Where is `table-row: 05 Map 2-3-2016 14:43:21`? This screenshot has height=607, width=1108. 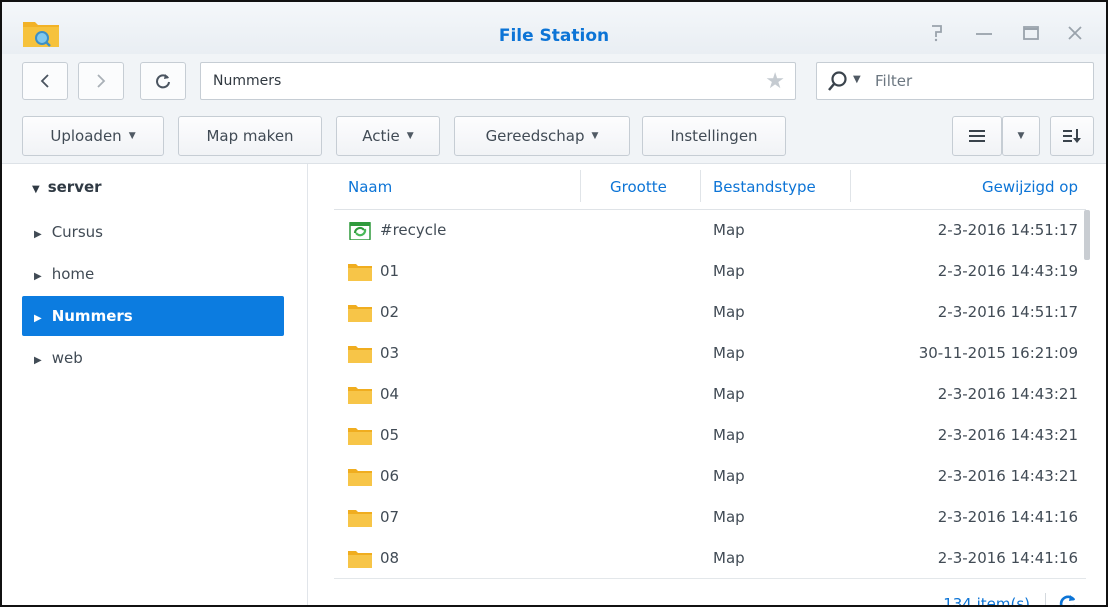 table-row: 05 Map 2-3-2016 14:43:21 is located at coordinates (710, 435).